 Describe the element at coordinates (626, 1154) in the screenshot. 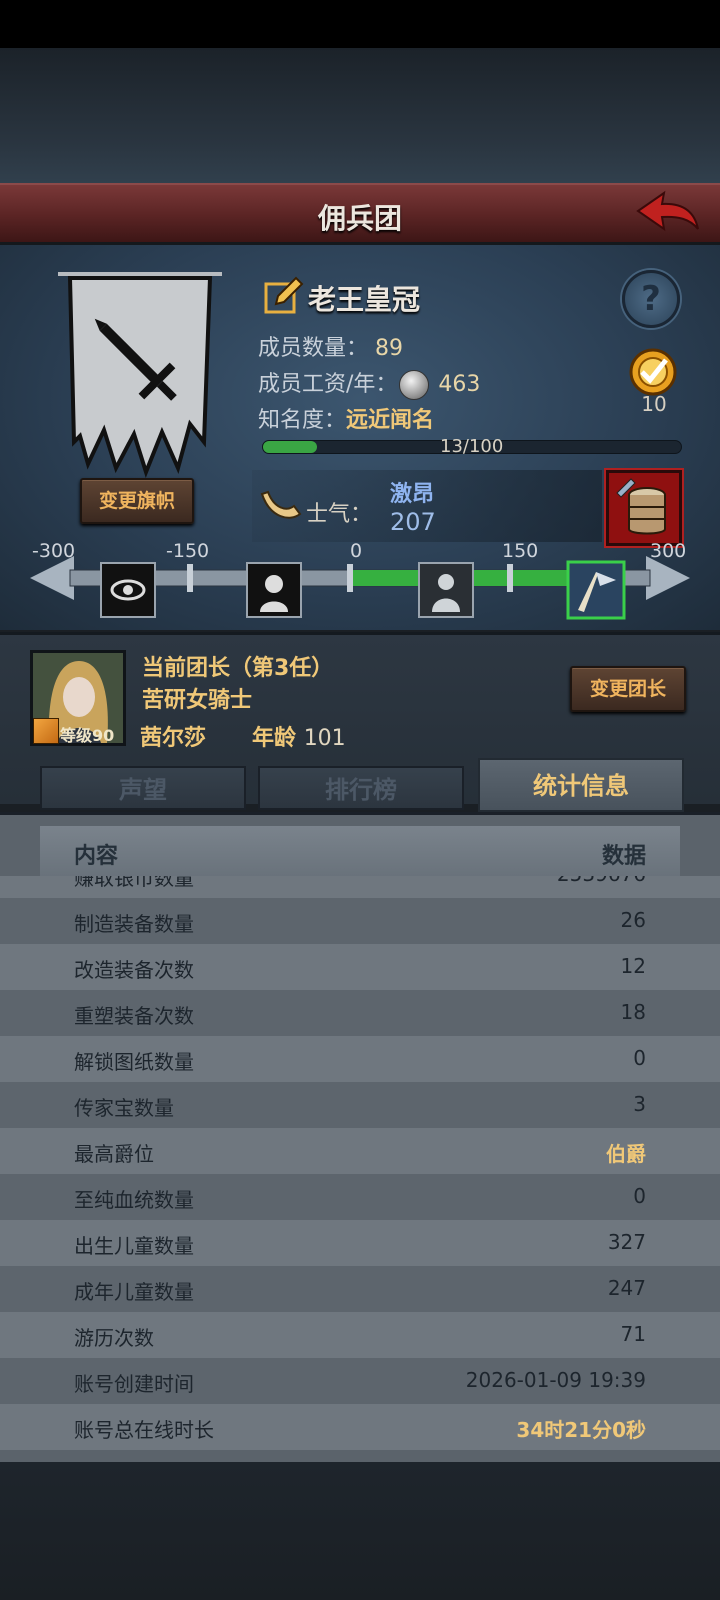

I see `row-value: 伯爵` at that location.